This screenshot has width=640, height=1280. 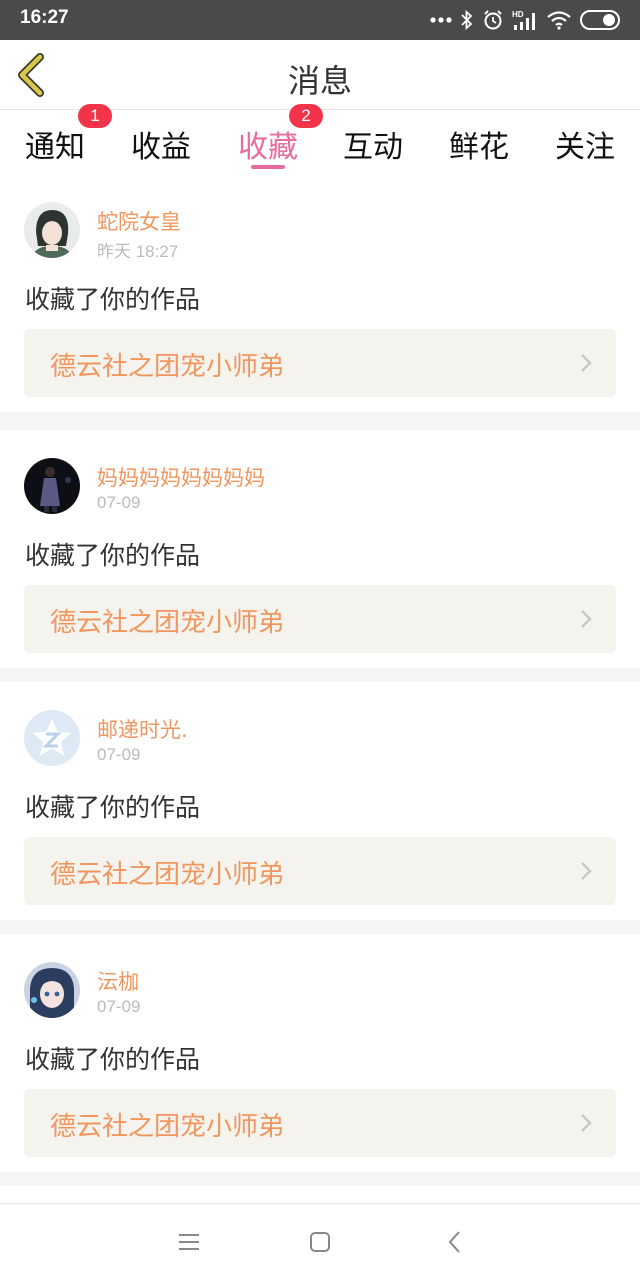 I want to click on active-tab-indicator, so click(x=268, y=167).